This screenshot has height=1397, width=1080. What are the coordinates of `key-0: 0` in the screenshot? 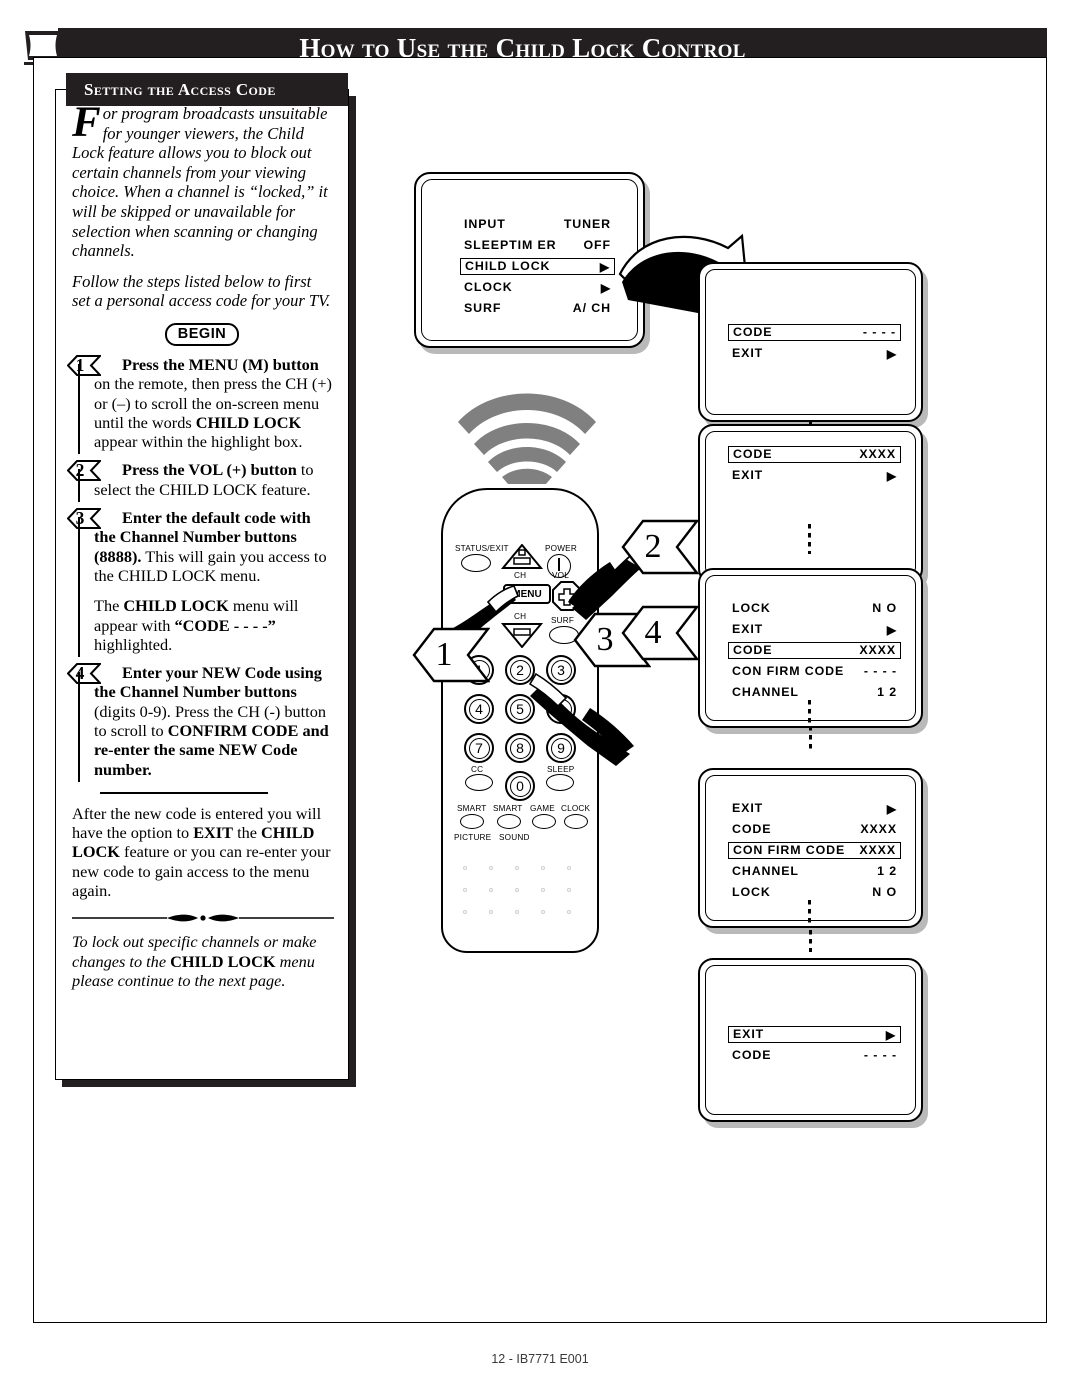 It's located at (520, 786).